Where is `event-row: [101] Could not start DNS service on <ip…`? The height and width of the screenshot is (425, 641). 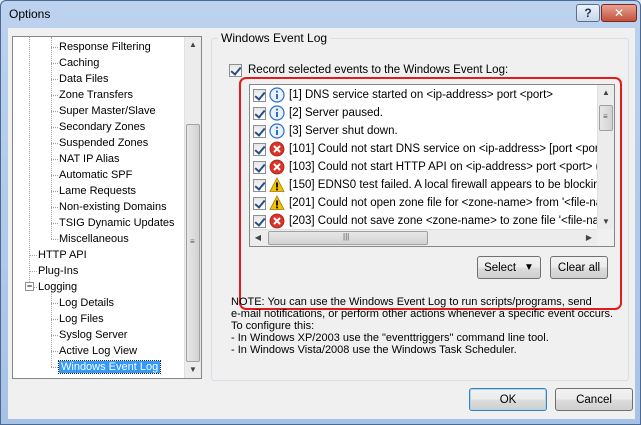
event-row: [101] Could not start DNS service on <ip… is located at coordinates (424, 149).